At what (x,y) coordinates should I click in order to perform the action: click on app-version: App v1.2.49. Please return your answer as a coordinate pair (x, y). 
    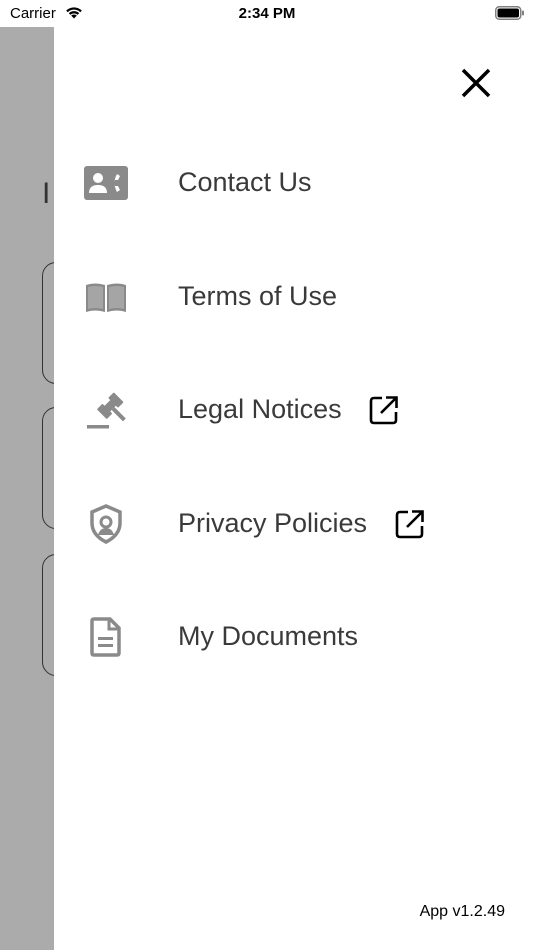
    Looking at the image, I should click on (462, 911).